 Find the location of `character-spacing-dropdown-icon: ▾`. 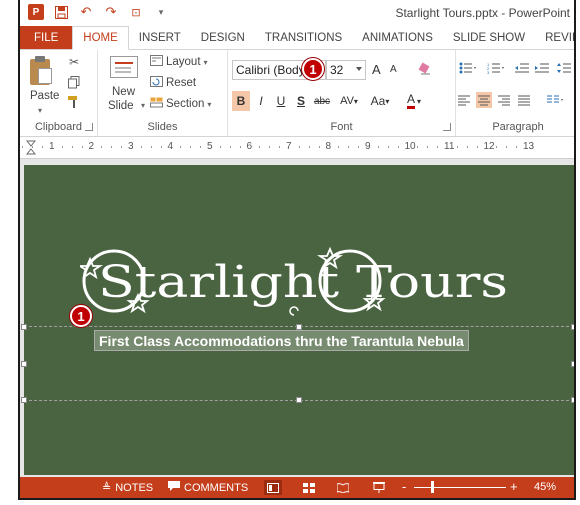

character-spacing-dropdown-icon: ▾ is located at coordinates (355, 101).